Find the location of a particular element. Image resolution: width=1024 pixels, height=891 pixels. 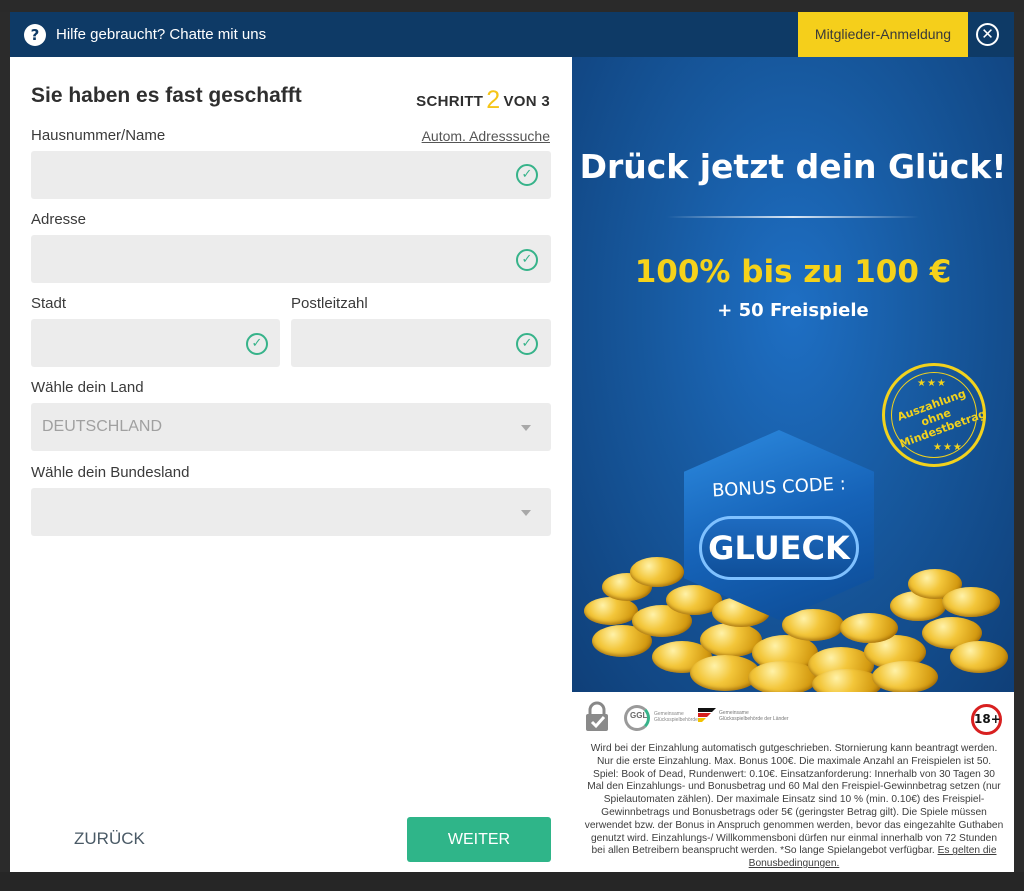

auto-address-search-link: Autom. Adresssuche is located at coordinates (486, 136).